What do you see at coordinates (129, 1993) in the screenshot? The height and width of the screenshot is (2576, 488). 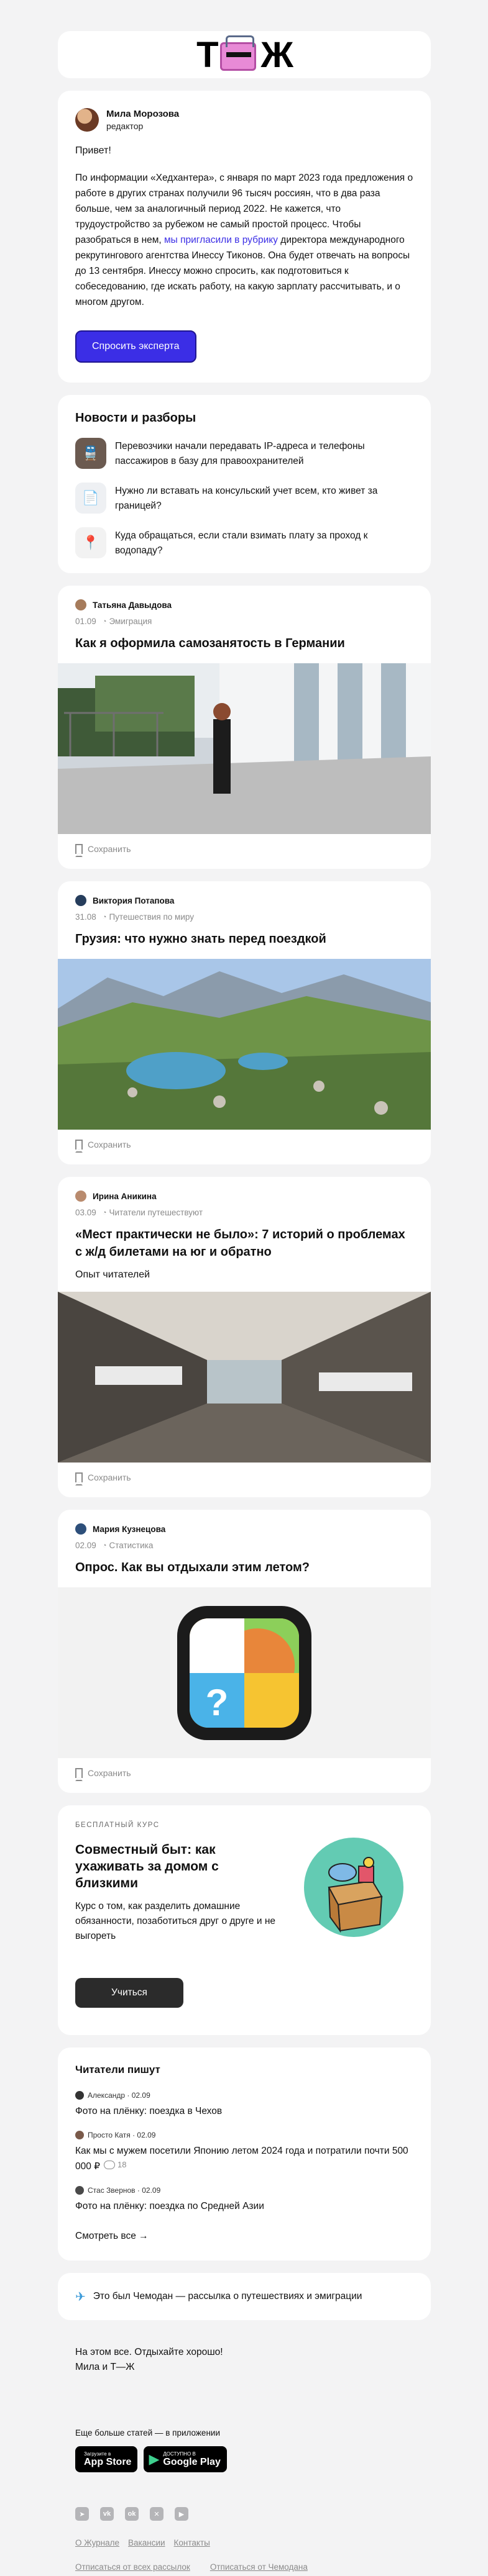 I see `learn-button: Учиться` at bounding box center [129, 1993].